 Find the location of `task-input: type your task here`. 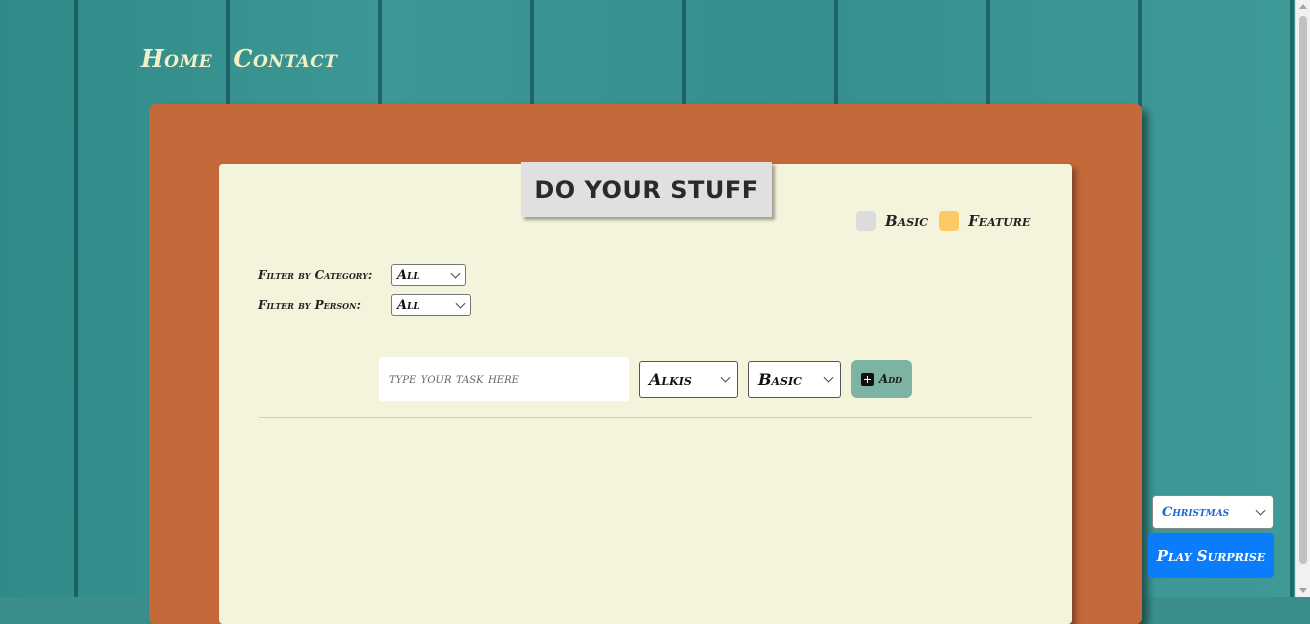

task-input: type your task here is located at coordinates (504, 379).